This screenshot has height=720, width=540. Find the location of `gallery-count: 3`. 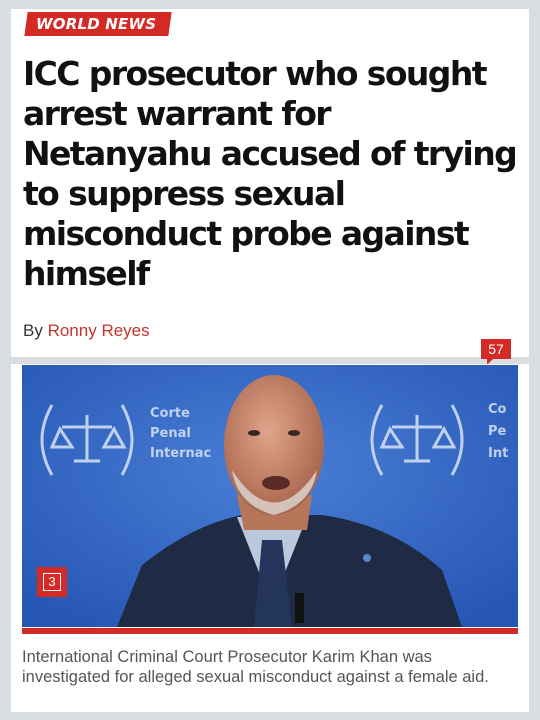

gallery-count: 3 is located at coordinates (52, 582).